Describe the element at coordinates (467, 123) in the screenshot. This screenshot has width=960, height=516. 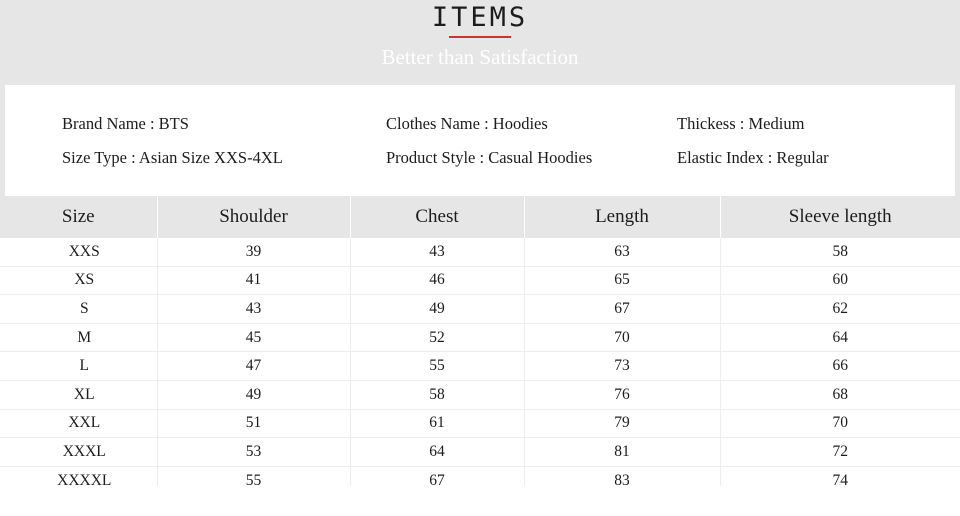
I see `info-clothes-name: Clothes Name : Hoodies` at that location.